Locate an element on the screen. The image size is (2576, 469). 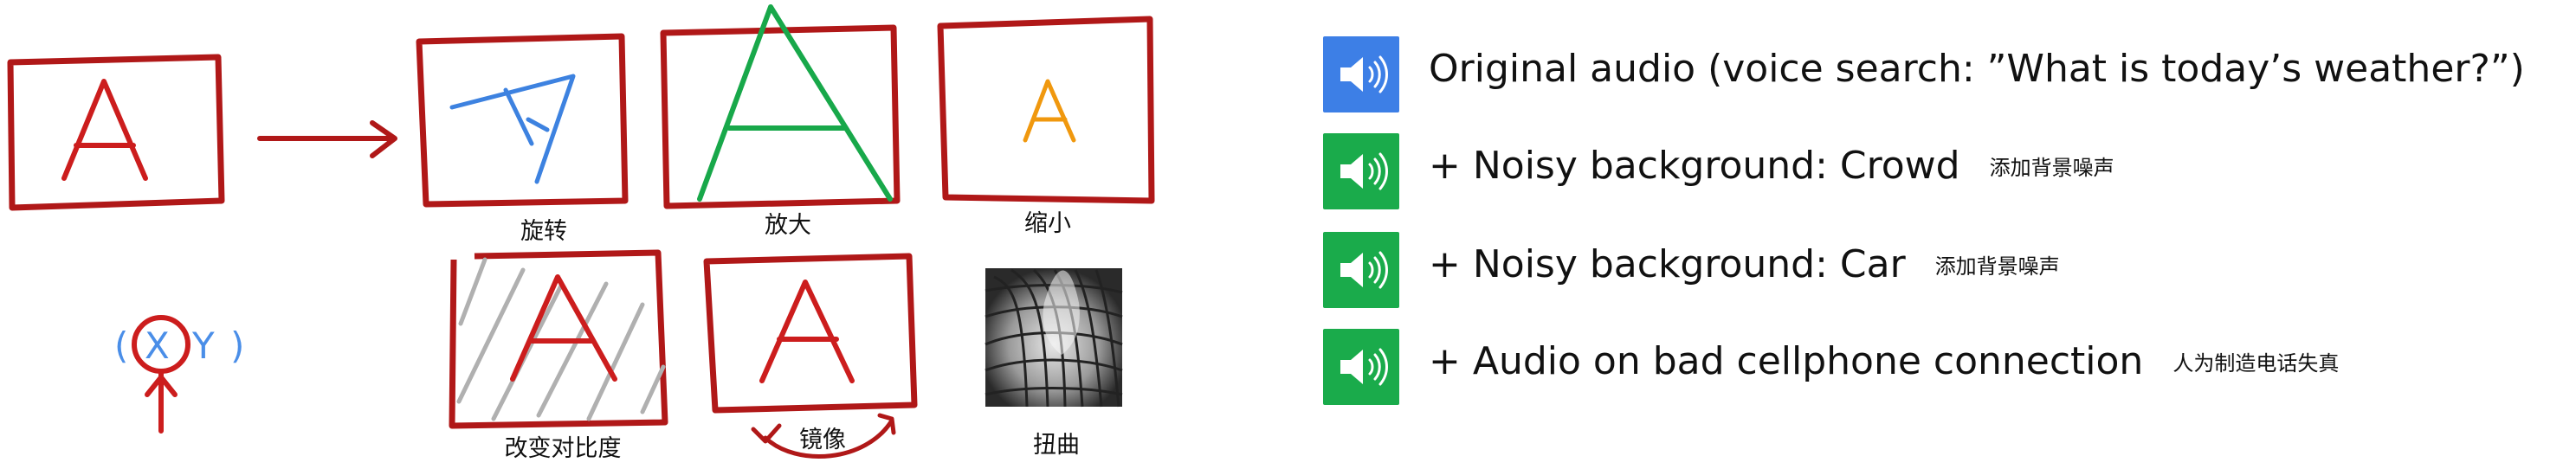
audio-note-car: 添加背景噪声 is located at coordinates (1997, 266).